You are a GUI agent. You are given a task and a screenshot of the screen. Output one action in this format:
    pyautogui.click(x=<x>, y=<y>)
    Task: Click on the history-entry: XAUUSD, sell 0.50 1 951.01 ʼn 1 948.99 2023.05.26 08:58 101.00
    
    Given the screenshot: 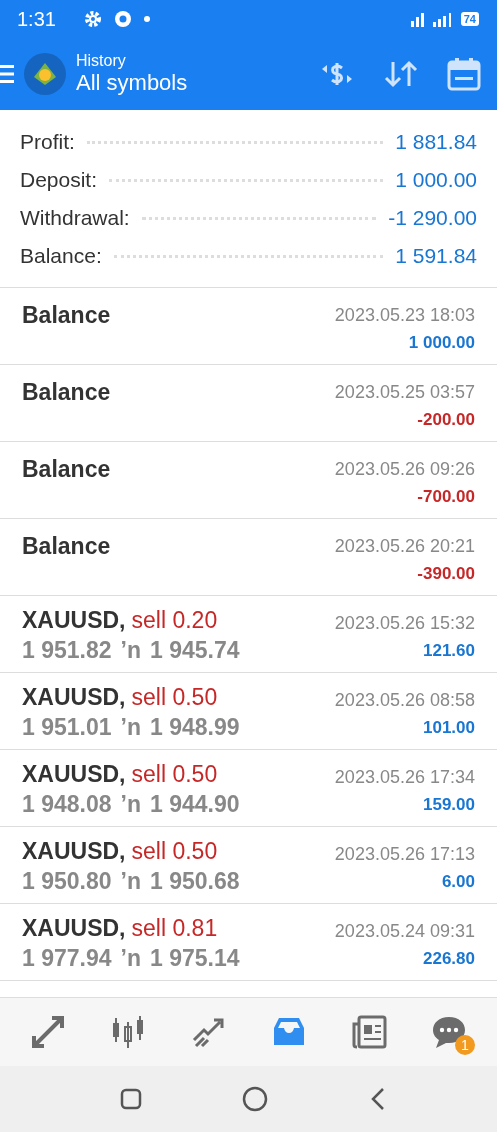 What is the action you would take?
    pyautogui.click(x=248, y=711)
    